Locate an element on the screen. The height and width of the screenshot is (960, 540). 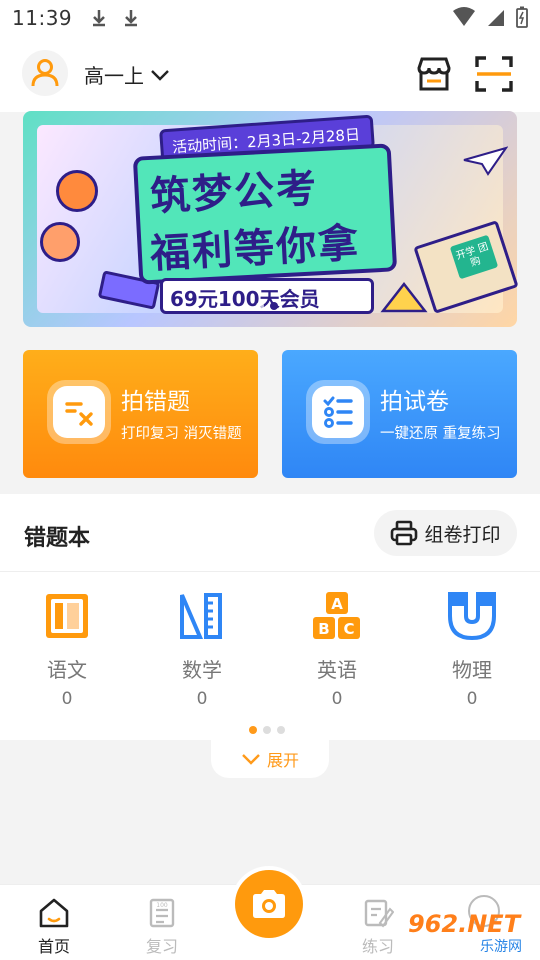
svg-text: C is located at coordinates (348, 629).